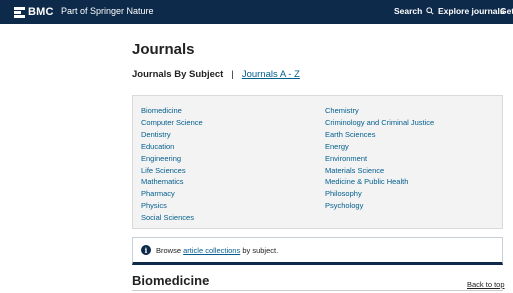  I want to click on subject-link-earth-sciences: Earth Sciences, so click(379, 135).